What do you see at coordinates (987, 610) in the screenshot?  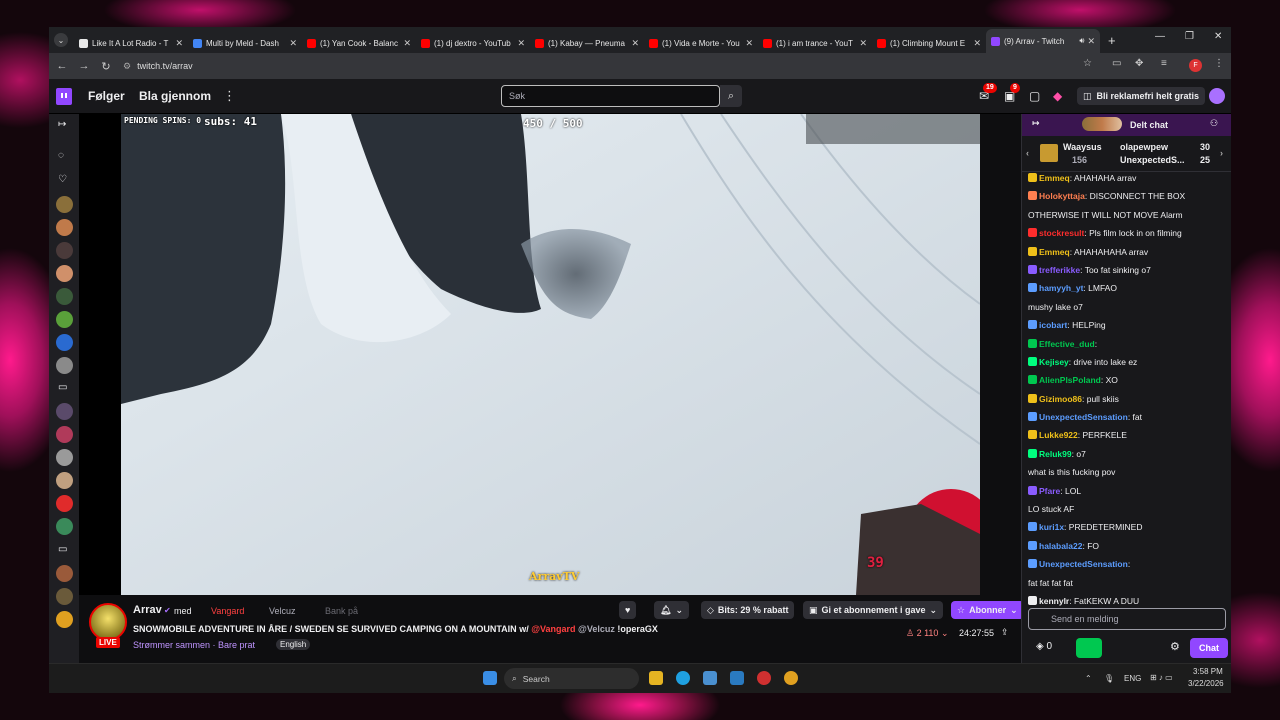 I see `subscribe-button: ☆ Abonner ⌄` at bounding box center [987, 610].